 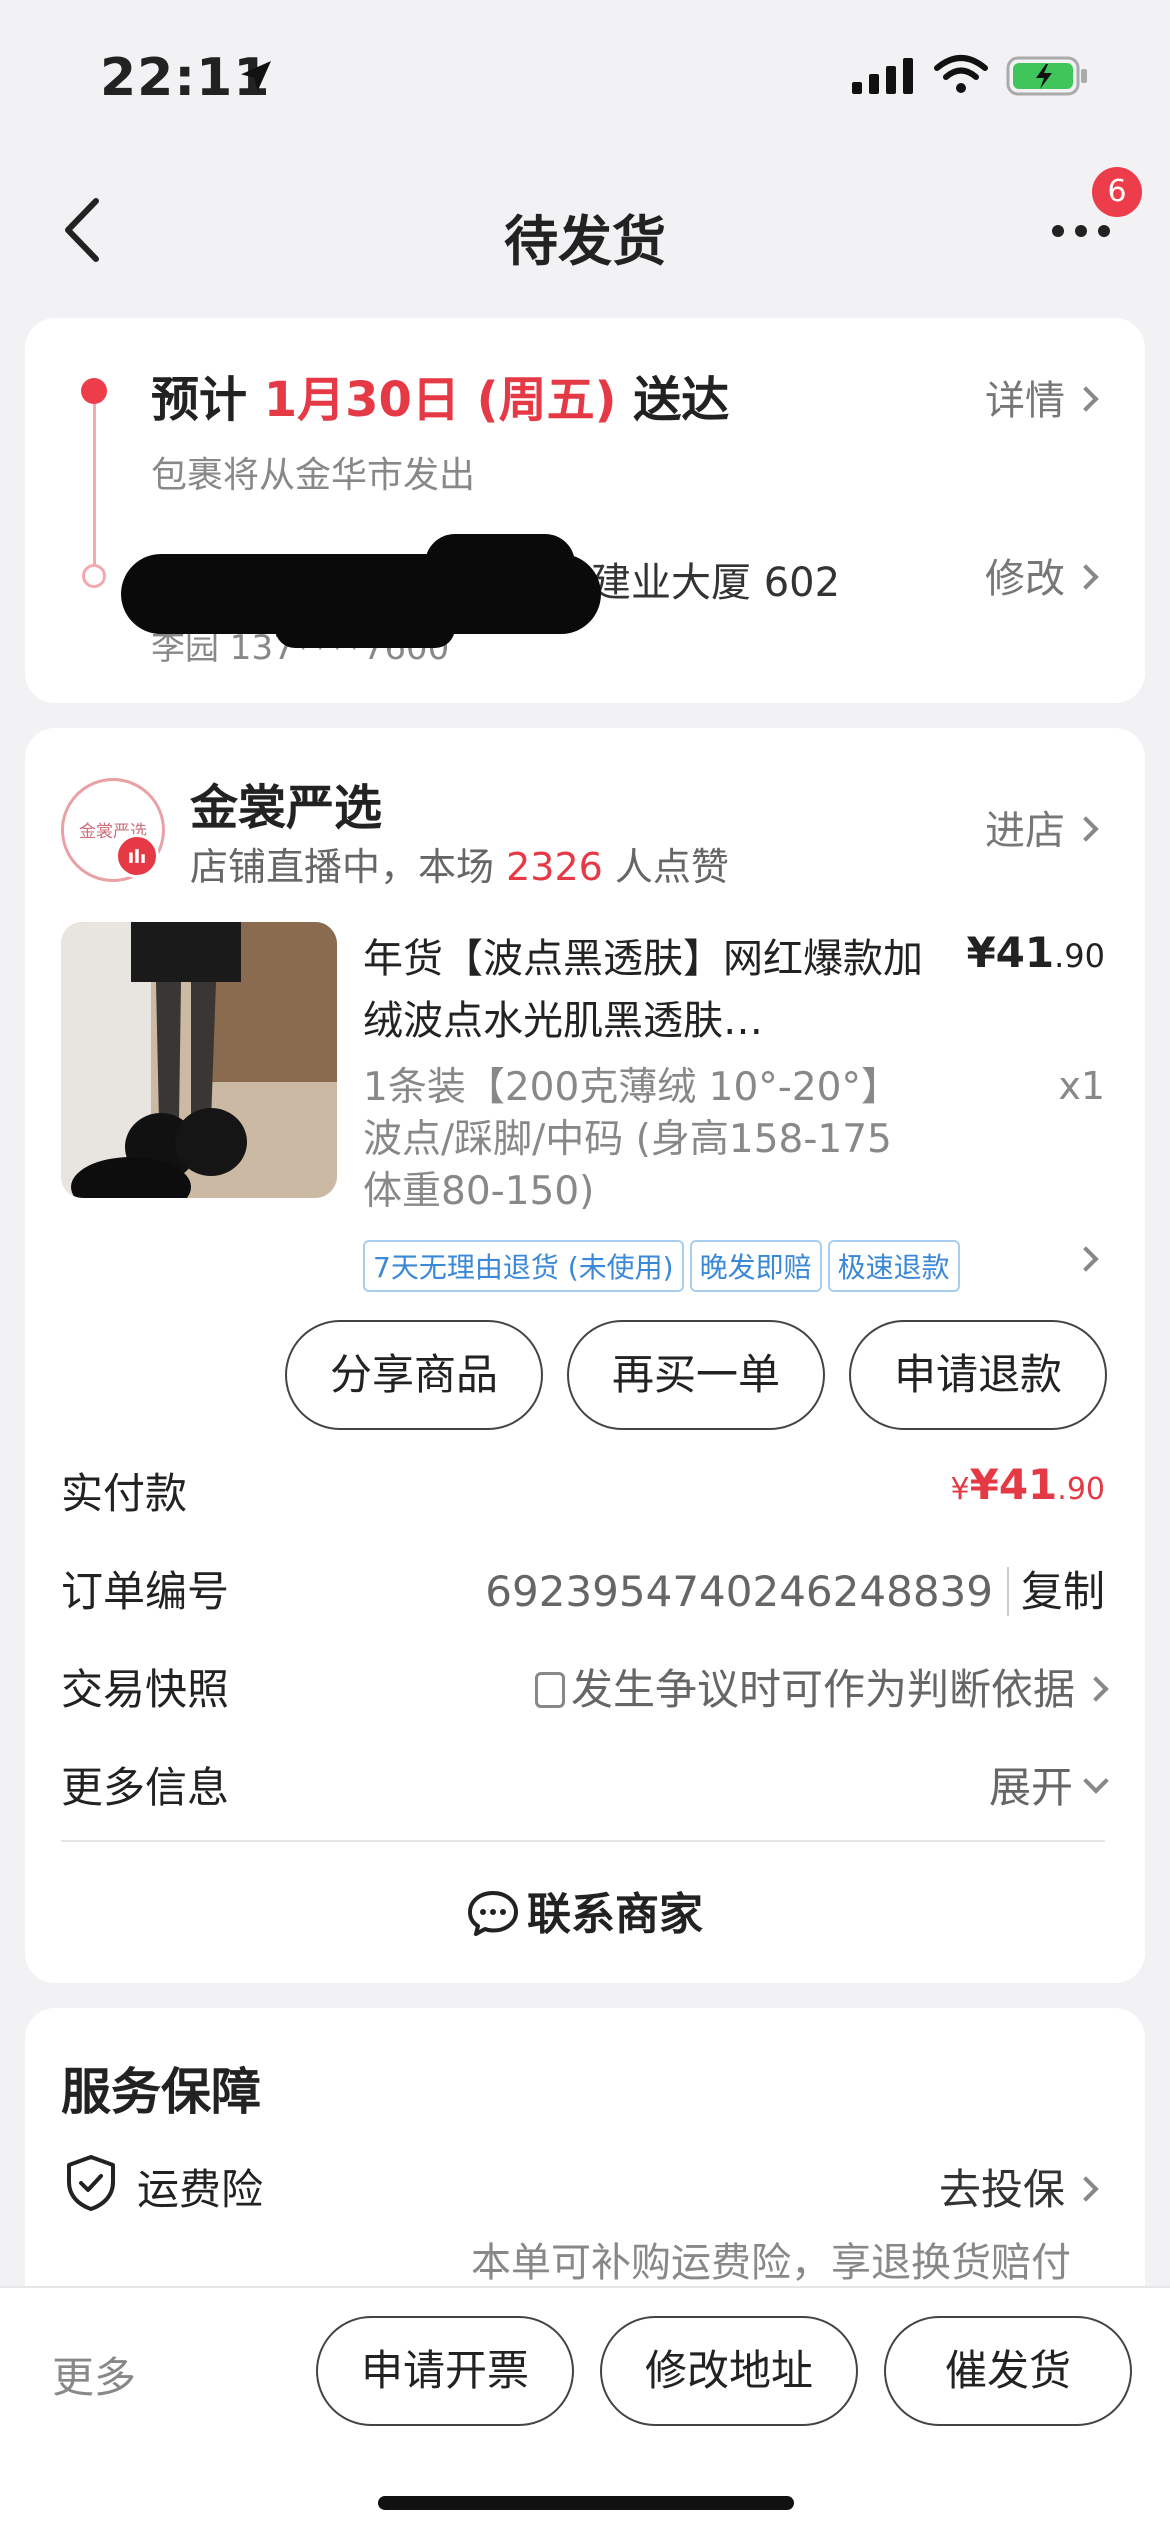 I want to click on more-options-icon, so click(x=1081, y=231).